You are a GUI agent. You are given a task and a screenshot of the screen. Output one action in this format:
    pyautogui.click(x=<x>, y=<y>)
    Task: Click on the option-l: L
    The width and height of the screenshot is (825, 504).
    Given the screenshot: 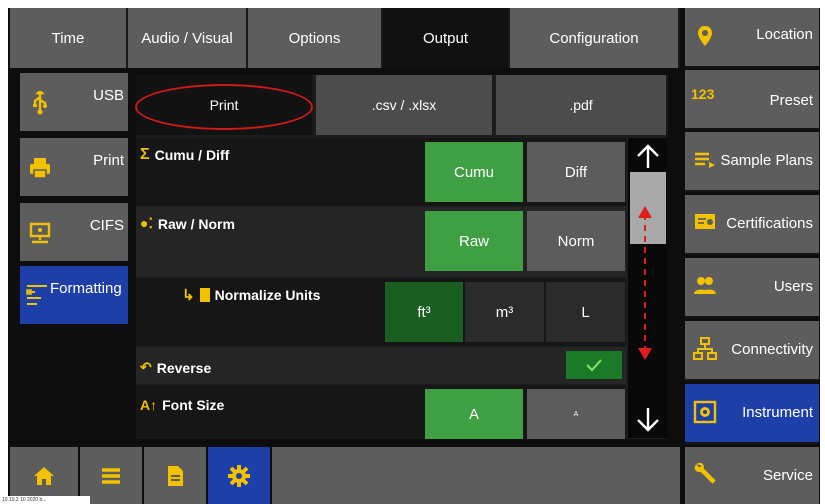 What is the action you would take?
    pyautogui.click(x=585, y=312)
    